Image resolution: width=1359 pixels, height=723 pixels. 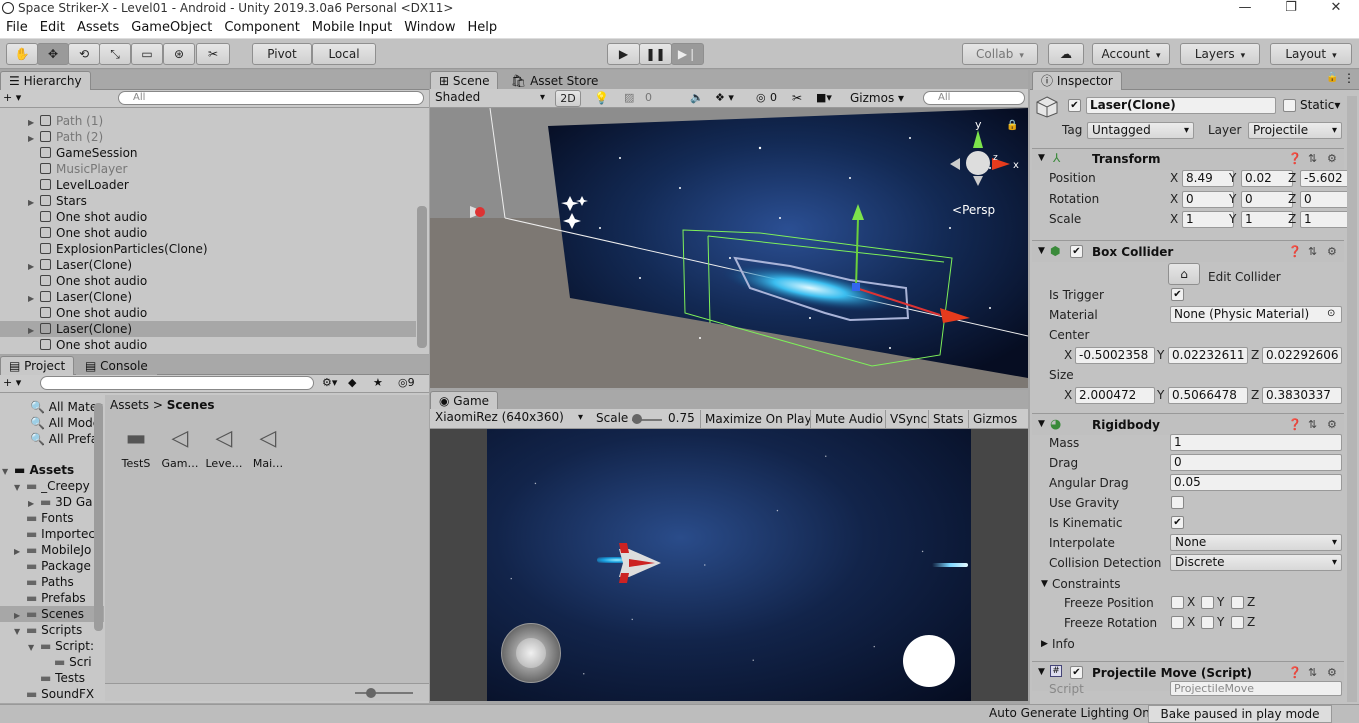 I want to click on maximize-on-play-toggle: Maximize On Play, so click(x=758, y=419).